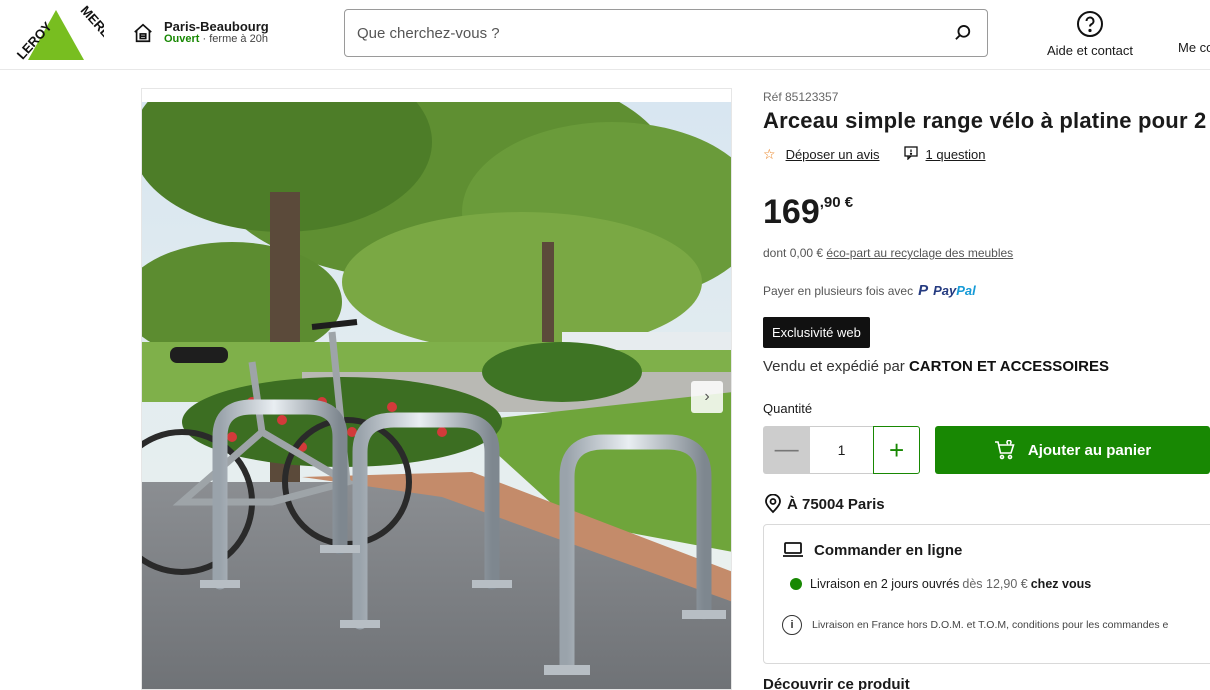 This screenshot has width=1210, height=690. What do you see at coordinates (1090, 50) in the screenshot?
I see `help-label: Aide et contact` at bounding box center [1090, 50].